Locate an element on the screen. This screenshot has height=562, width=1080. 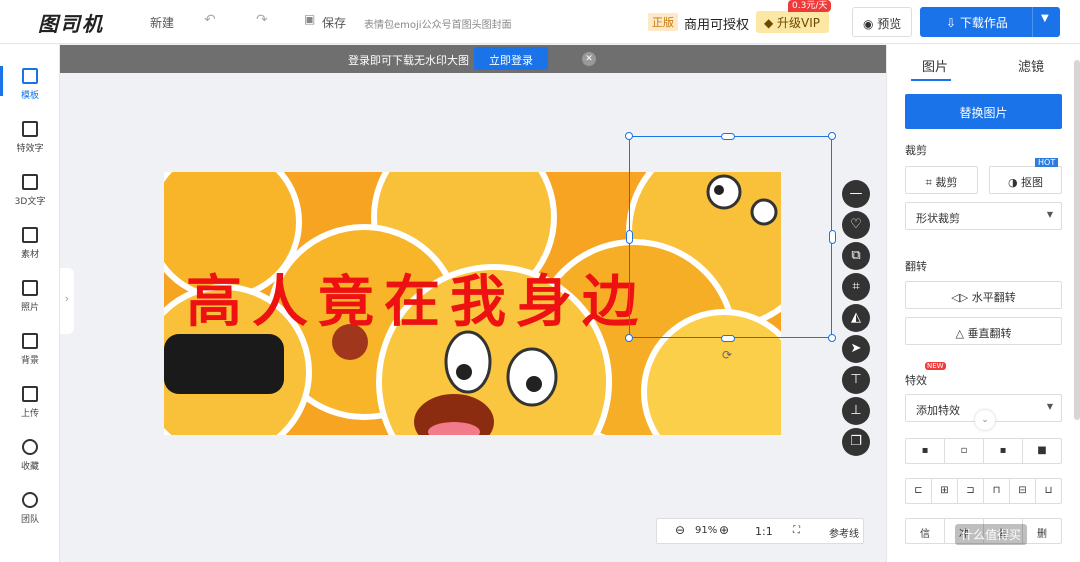
canvas-headline: 高人竟在我身边 is located at coordinates (417, 297).